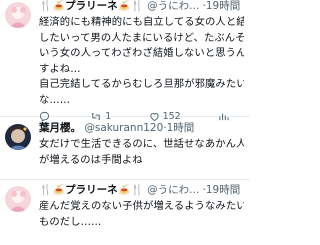 This screenshot has width=320, height=245. I want to click on tweet-line: 自己完結してるからむしろ旦那が邪魔みたい, so click(141, 84).